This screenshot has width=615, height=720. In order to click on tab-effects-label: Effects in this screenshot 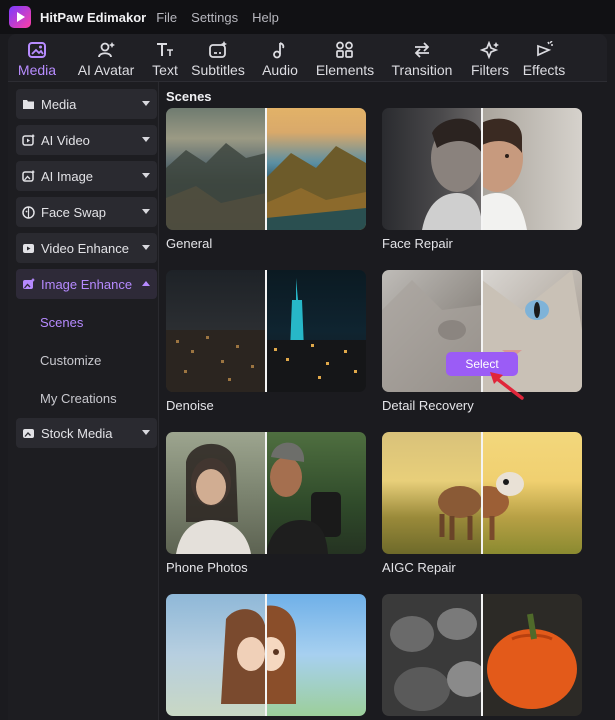, I will do `click(544, 70)`.